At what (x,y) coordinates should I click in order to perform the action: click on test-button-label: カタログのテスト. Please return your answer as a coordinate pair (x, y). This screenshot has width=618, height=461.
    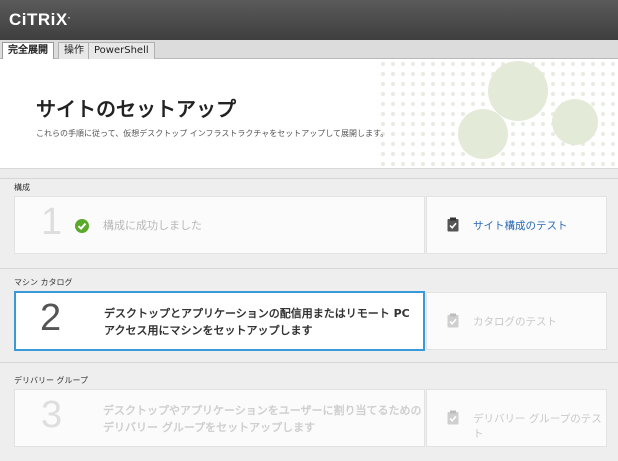
    Looking at the image, I should click on (515, 322).